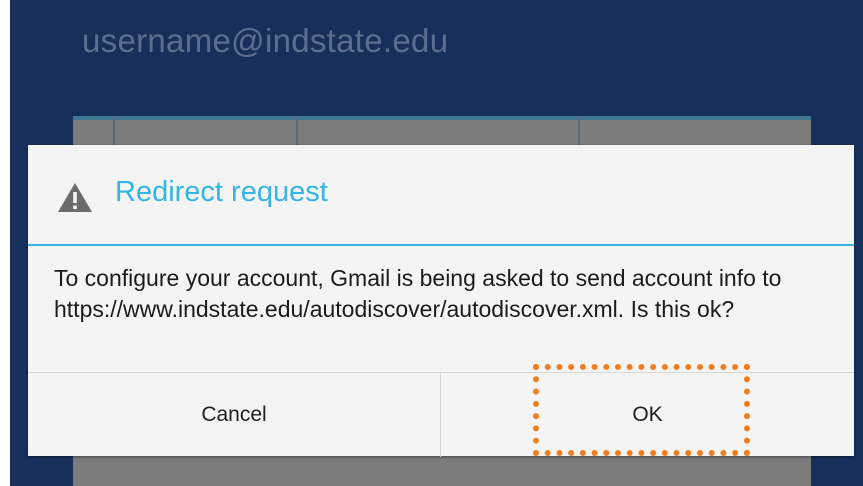  Describe the element at coordinates (221, 192) in the screenshot. I see `dialog-title: Redirect request` at that location.